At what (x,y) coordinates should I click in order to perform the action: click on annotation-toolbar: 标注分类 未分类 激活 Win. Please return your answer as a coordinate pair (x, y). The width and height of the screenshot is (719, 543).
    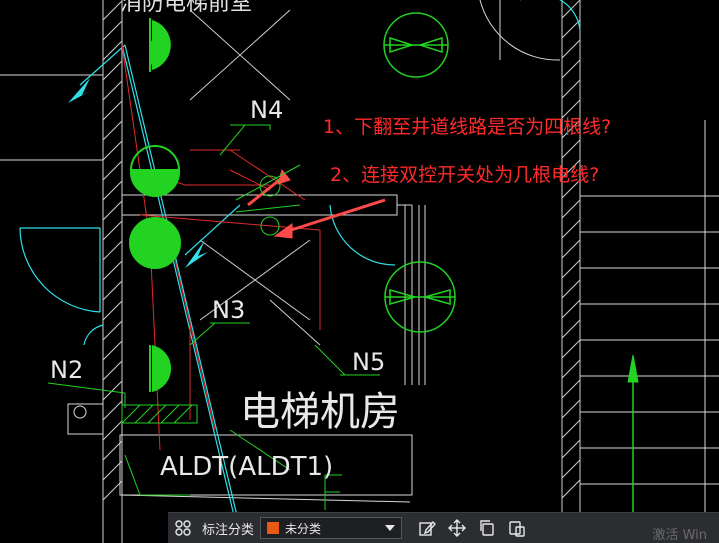
    Looking at the image, I should click on (443, 527).